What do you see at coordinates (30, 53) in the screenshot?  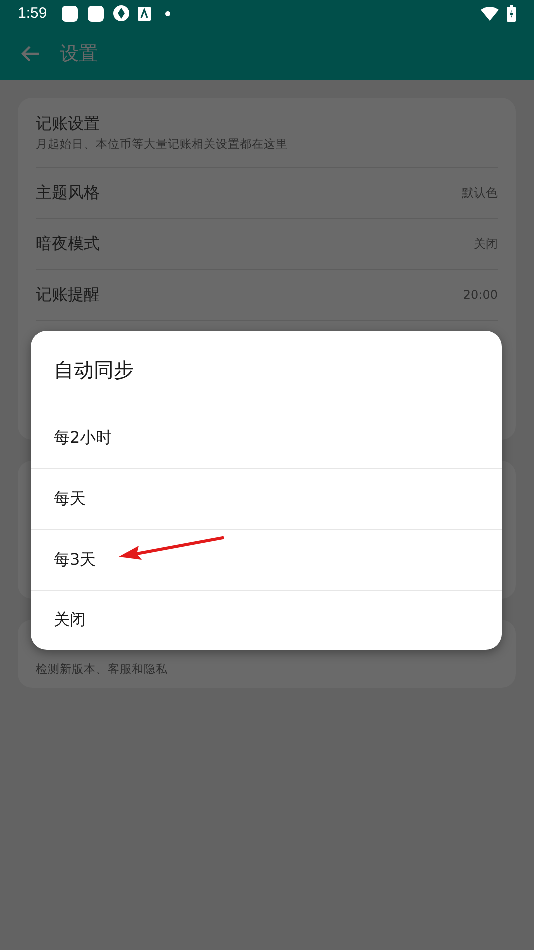 I see `back-icon` at bounding box center [30, 53].